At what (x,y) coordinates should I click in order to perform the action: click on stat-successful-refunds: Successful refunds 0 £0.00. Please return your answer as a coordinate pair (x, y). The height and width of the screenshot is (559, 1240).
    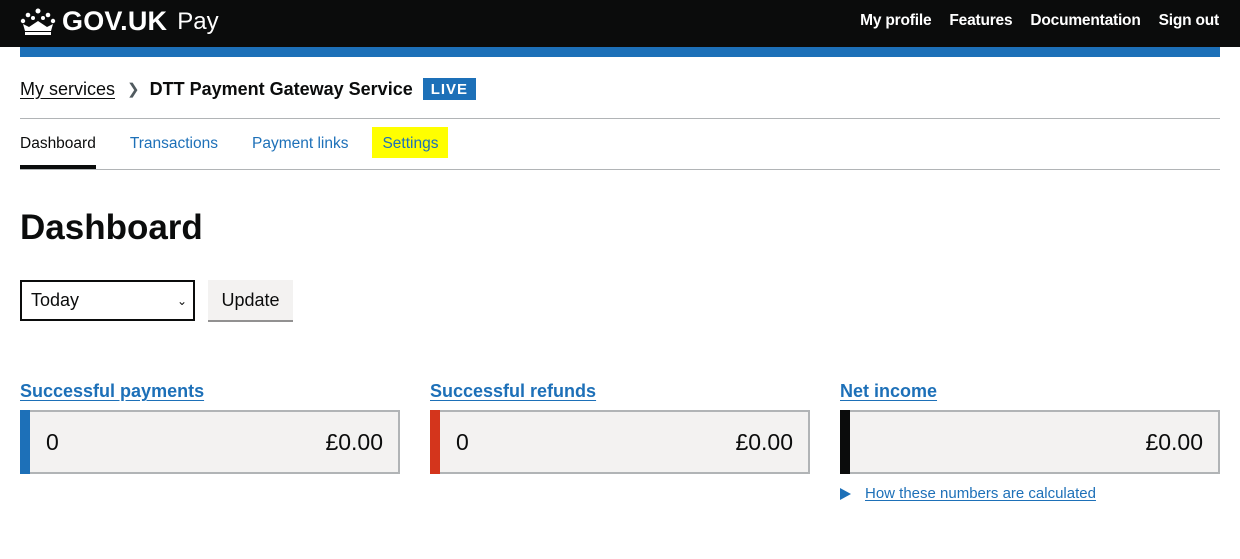
    Looking at the image, I should click on (620, 427).